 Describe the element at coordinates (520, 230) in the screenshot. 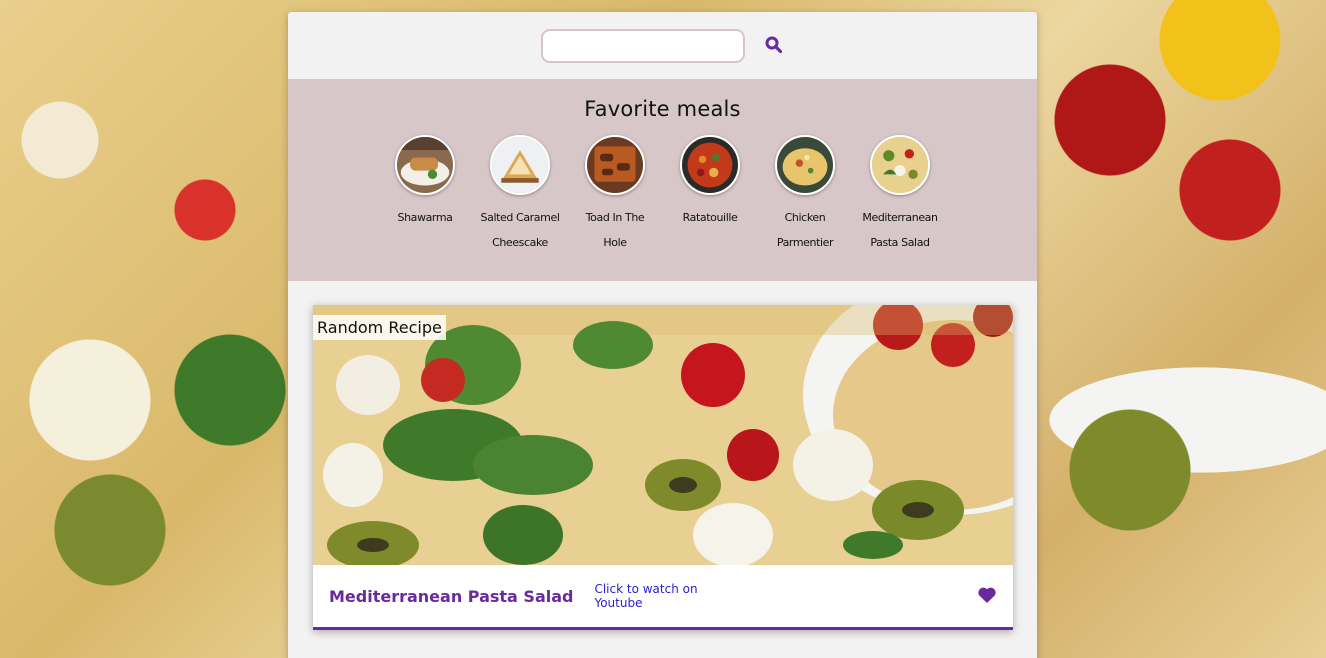

I see `favorite-meal-label: Salted Caramel Cheescake` at that location.